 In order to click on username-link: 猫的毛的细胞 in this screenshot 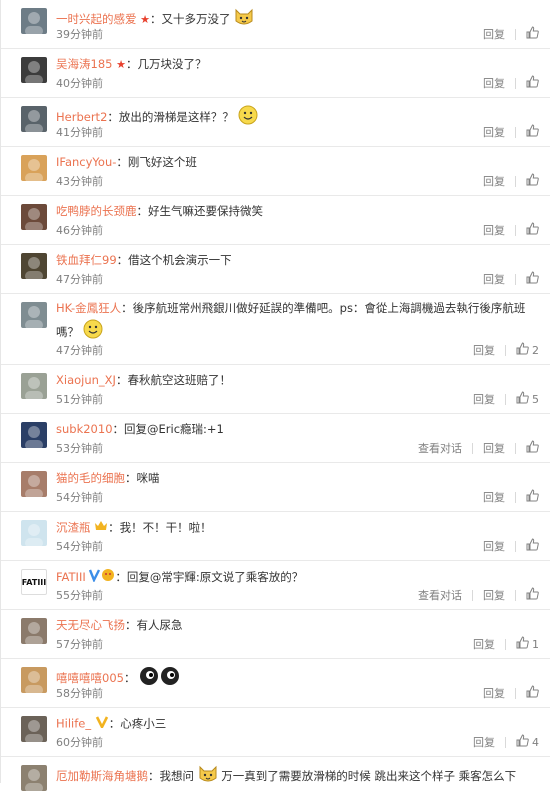, I will do `click(90, 478)`.